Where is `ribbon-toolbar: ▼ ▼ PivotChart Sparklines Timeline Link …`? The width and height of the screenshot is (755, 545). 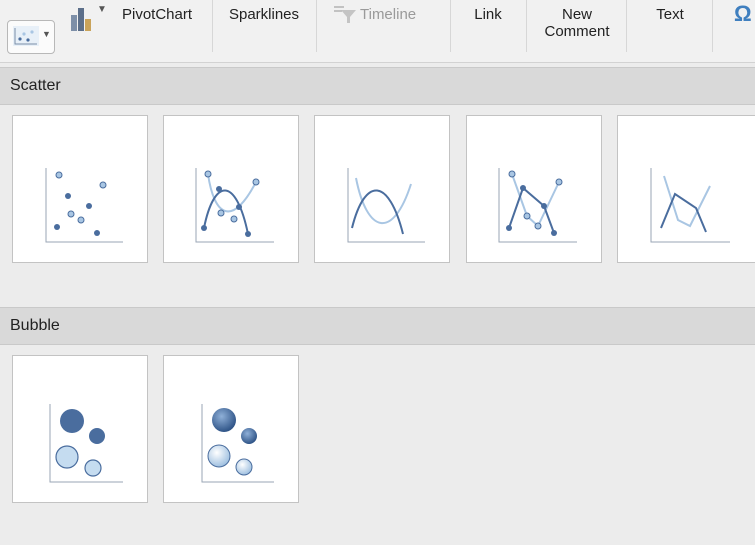
ribbon-toolbar: ▼ ▼ PivotChart Sparklines Timeline Link … is located at coordinates (377, 31).